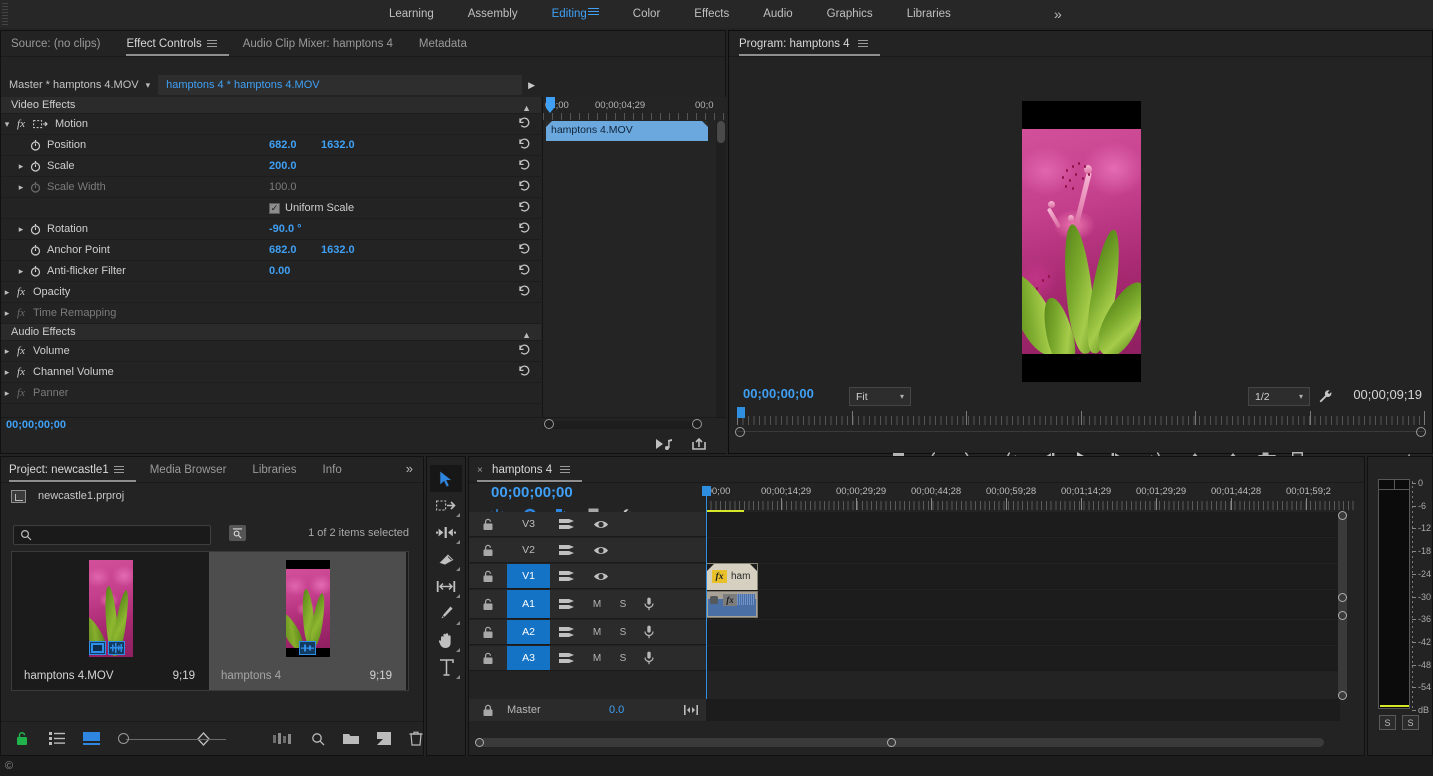  Describe the element at coordinates (271, 393) in the screenshot. I see `effect-row-panner: ▸ fx Panner` at that location.